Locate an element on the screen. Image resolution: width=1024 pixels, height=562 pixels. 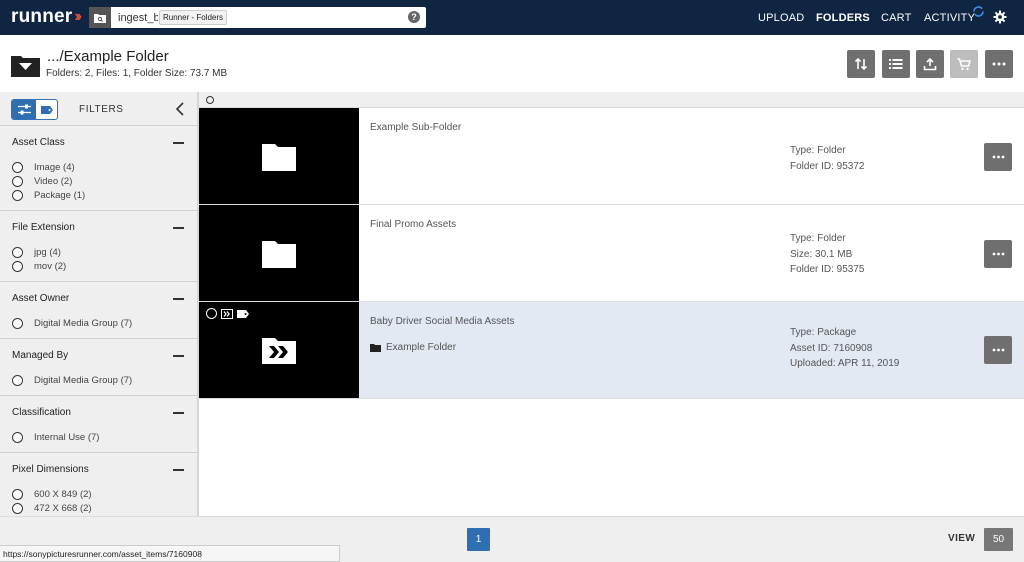
view-label: VIEW is located at coordinates (962, 538).